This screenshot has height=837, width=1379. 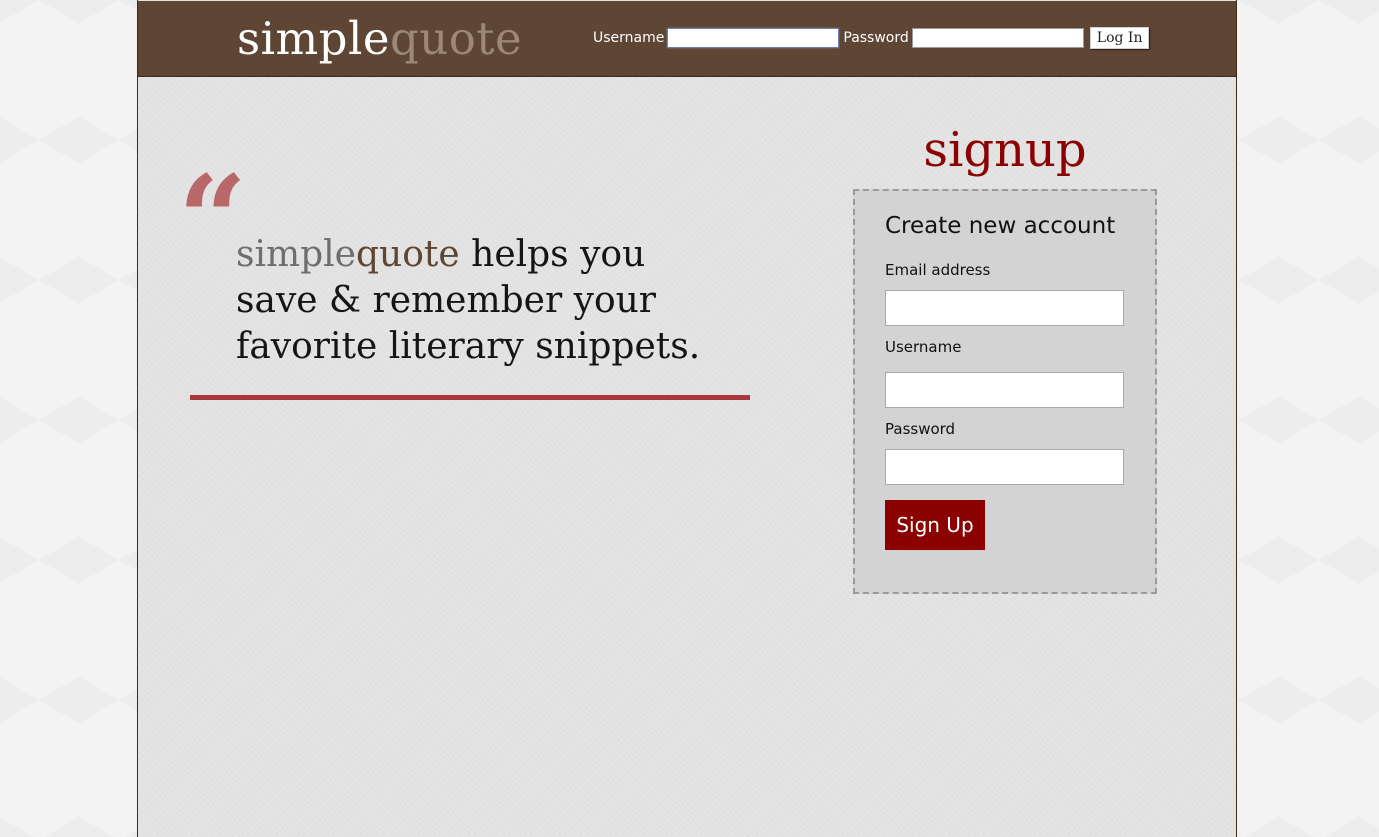 I want to click on logo-text-quote: quote, so click(x=456, y=38).